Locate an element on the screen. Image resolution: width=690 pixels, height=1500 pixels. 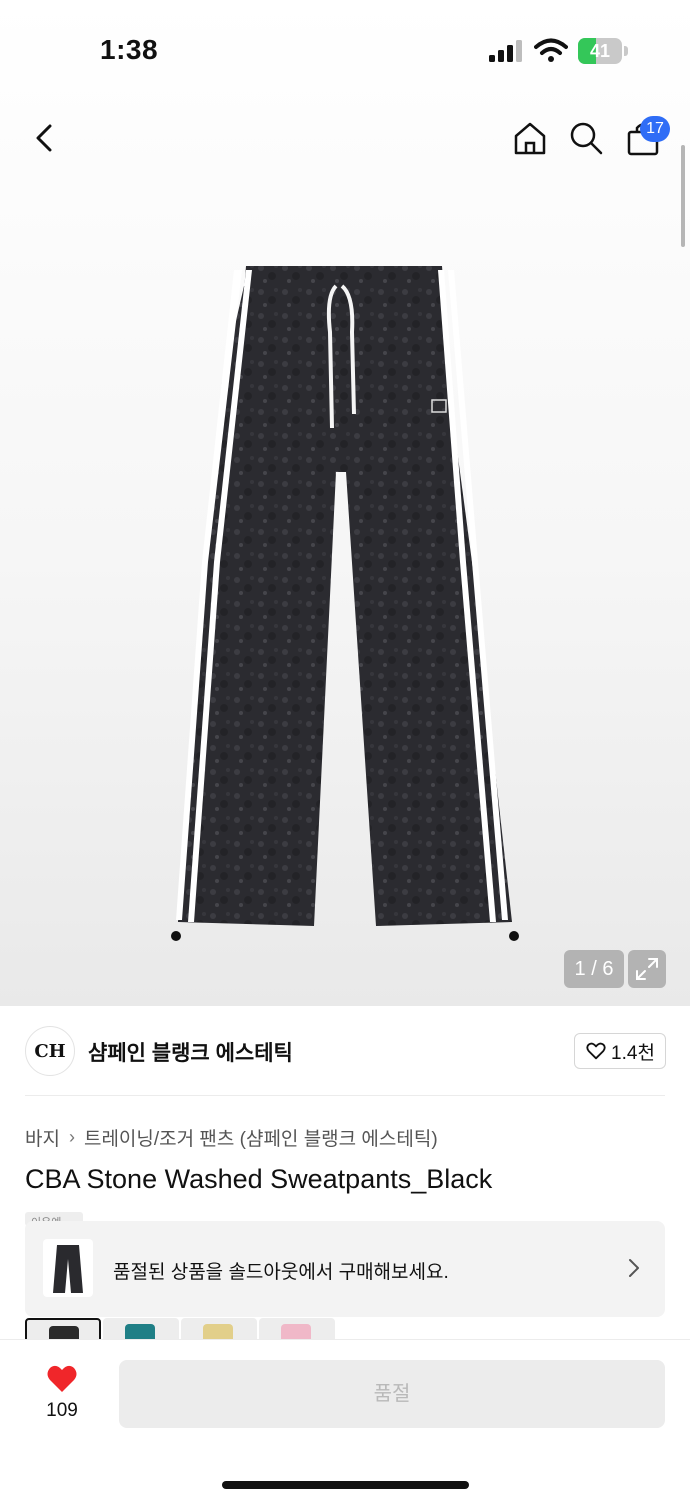
search-button is located at coordinates (586, 138).